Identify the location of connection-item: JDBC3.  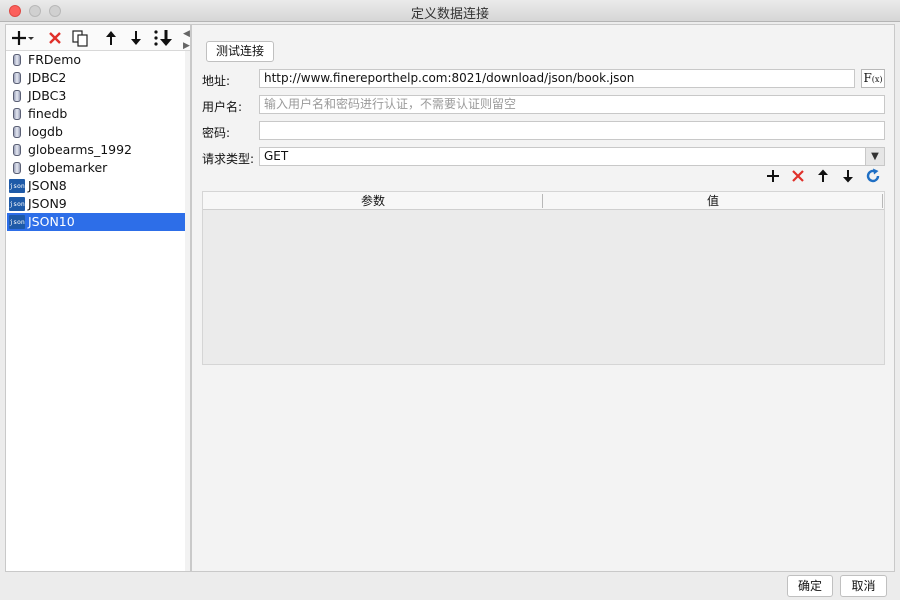
(96, 96).